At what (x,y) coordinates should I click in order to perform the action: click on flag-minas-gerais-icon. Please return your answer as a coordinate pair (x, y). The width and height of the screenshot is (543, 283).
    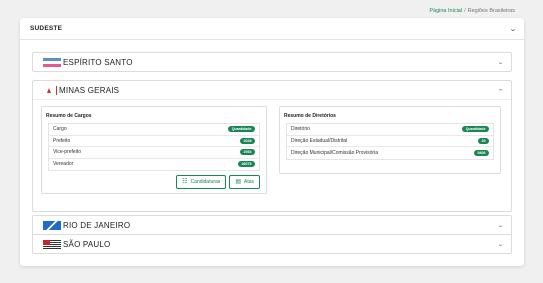
    Looking at the image, I should click on (50, 90).